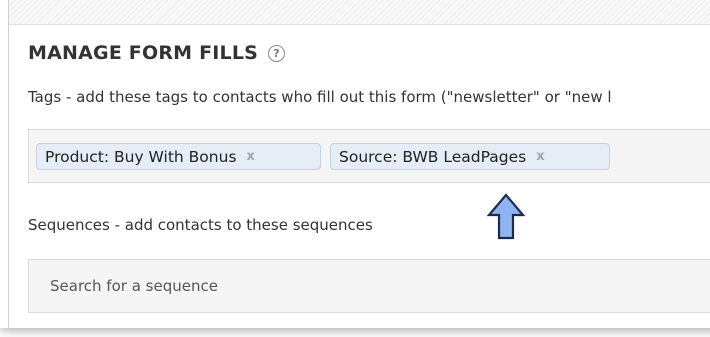 The height and width of the screenshot is (337, 710). I want to click on section-header: MANAGE FORM FILLS ?, so click(157, 53).